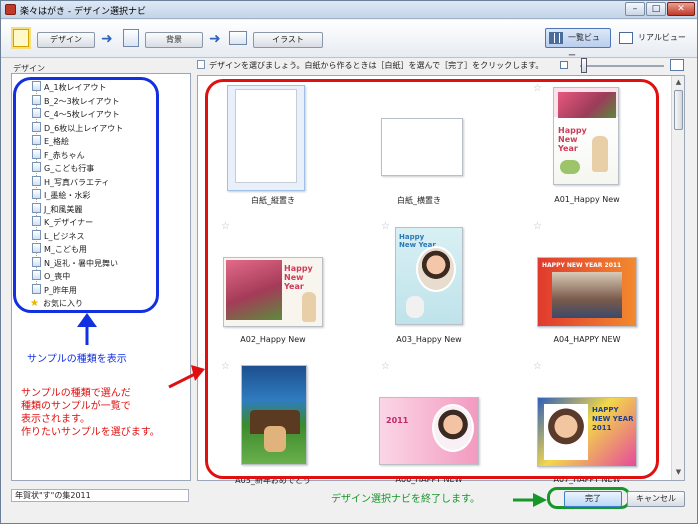  I want to click on zoom-slider, so click(625, 66).